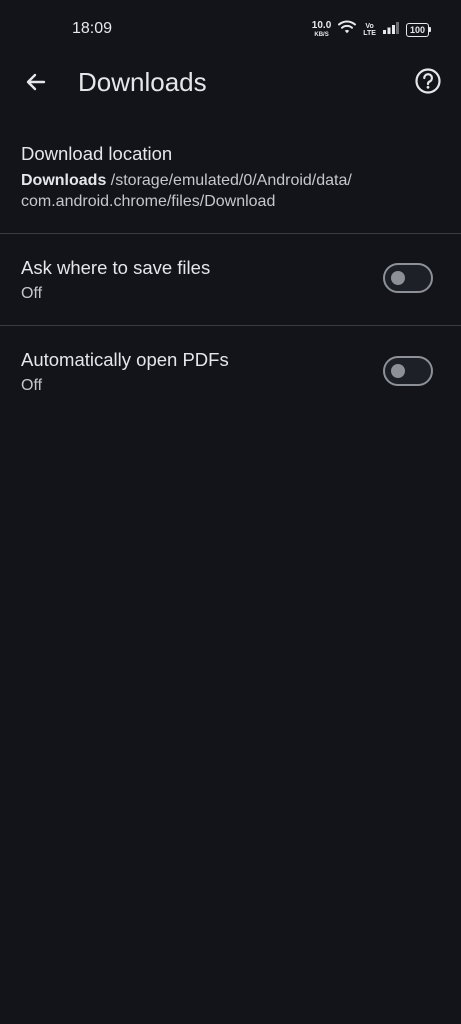 The image size is (461, 1024). Describe the element at coordinates (97, 153) in the screenshot. I see `download-location-title: Download location` at that location.